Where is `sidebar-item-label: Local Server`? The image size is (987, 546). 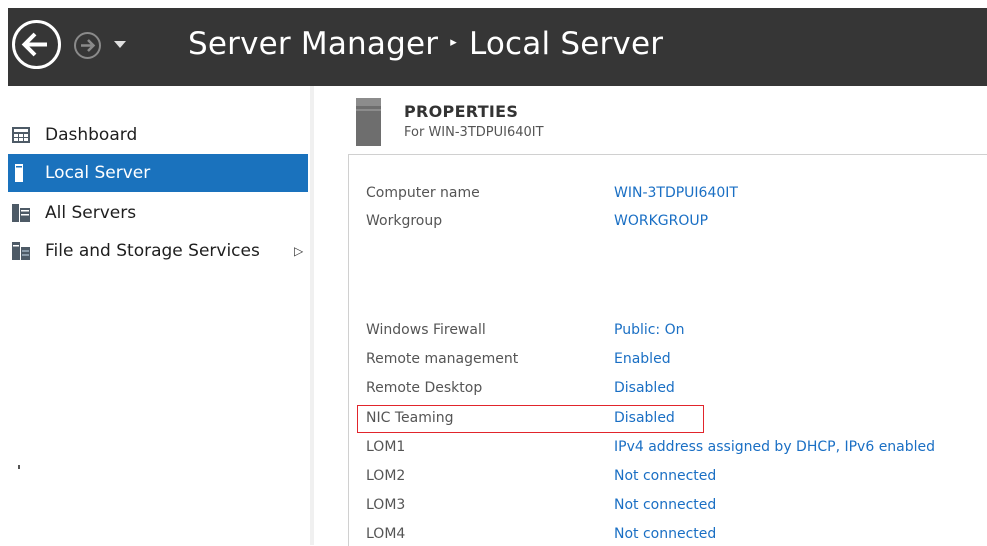
sidebar-item-label: Local Server is located at coordinates (98, 173).